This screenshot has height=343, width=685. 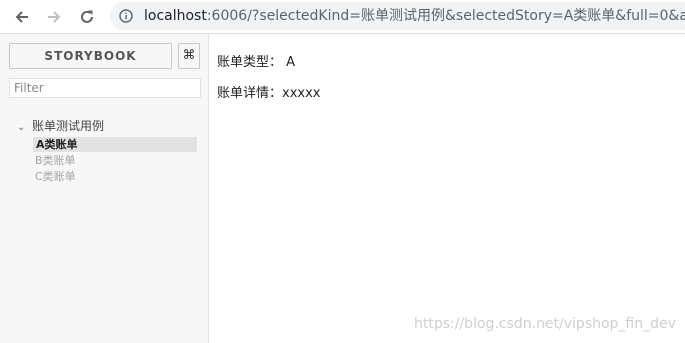 I want to click on story-item-b: B类账单, so click(x=55, y=160).